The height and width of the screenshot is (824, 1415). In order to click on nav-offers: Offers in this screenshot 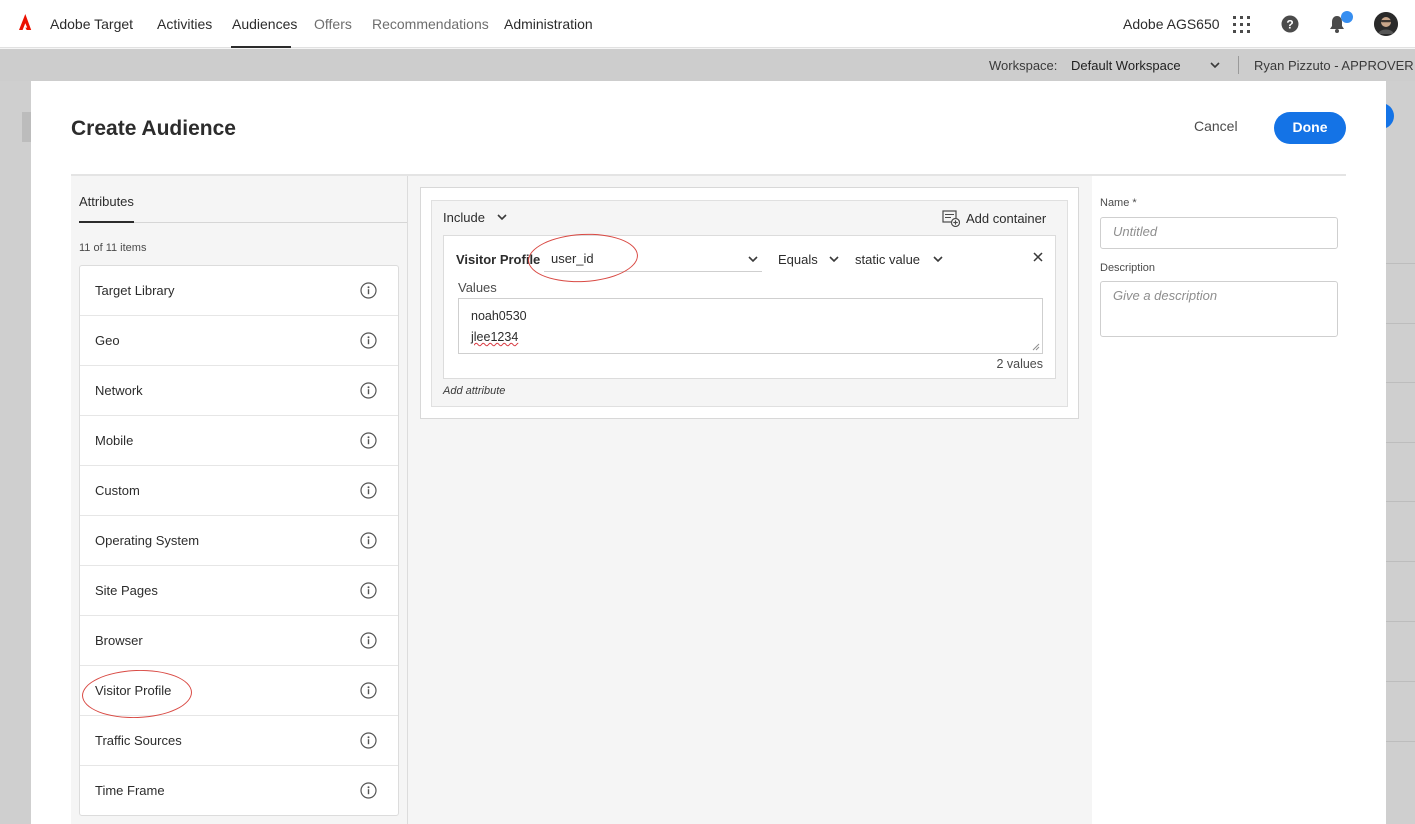, I will do `click(333, 24)`.